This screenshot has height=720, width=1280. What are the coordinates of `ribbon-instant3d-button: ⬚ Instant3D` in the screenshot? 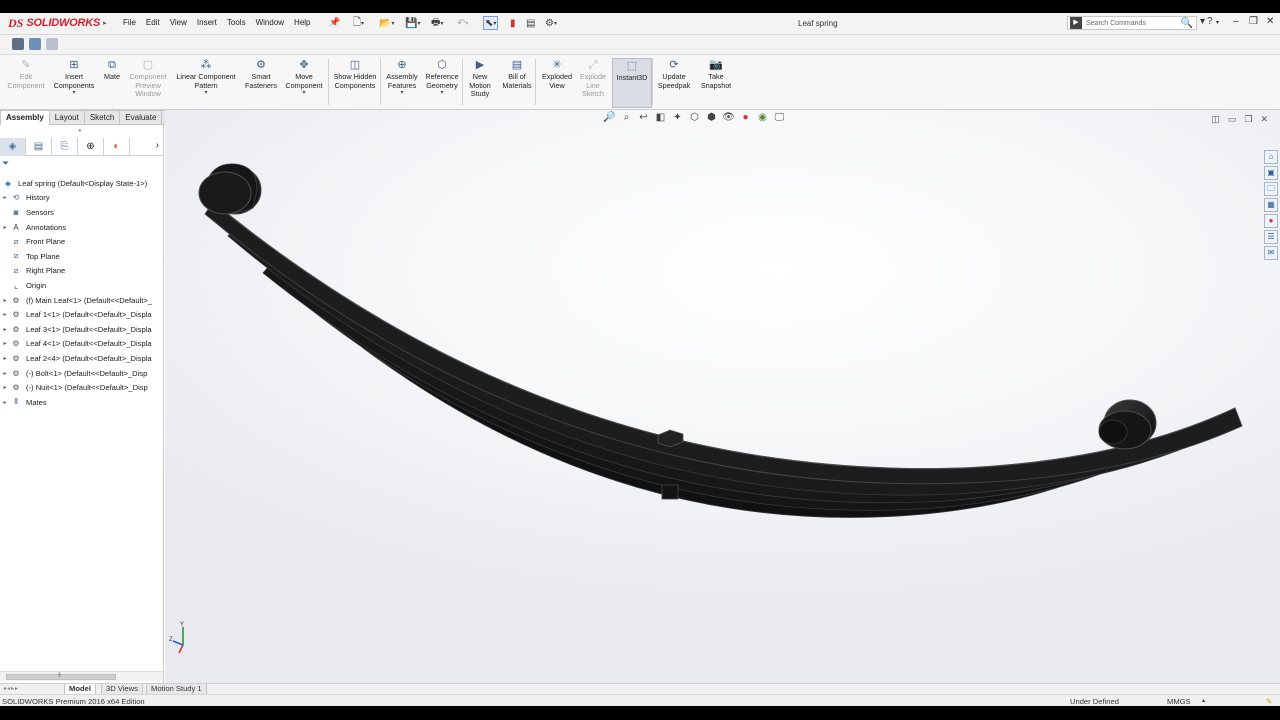 It's located at (632, 83).